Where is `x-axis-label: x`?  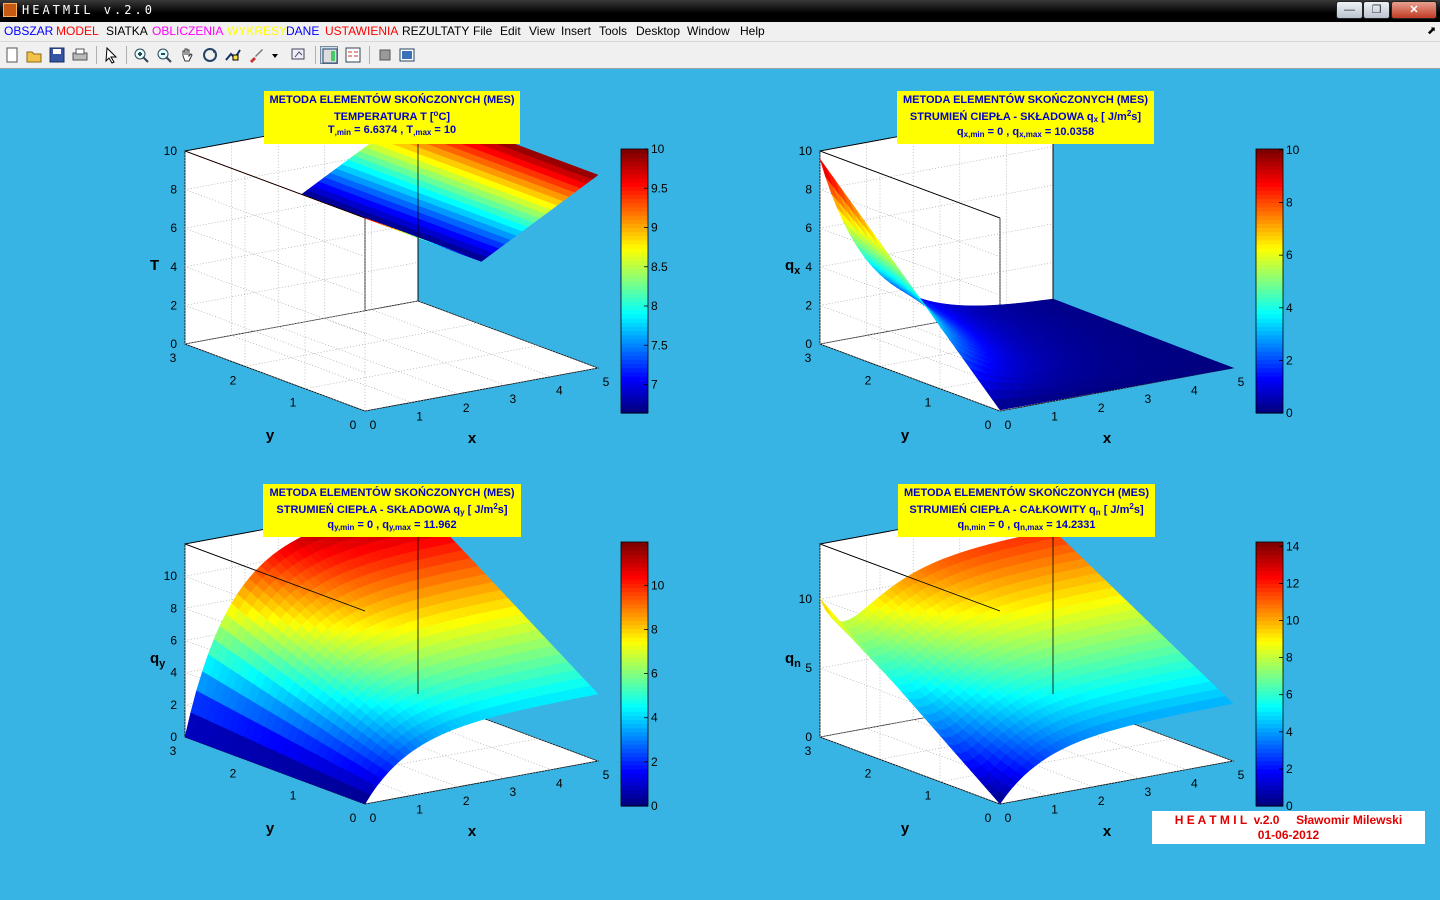 x-axis-label: x is located at coordinates (472, 831).